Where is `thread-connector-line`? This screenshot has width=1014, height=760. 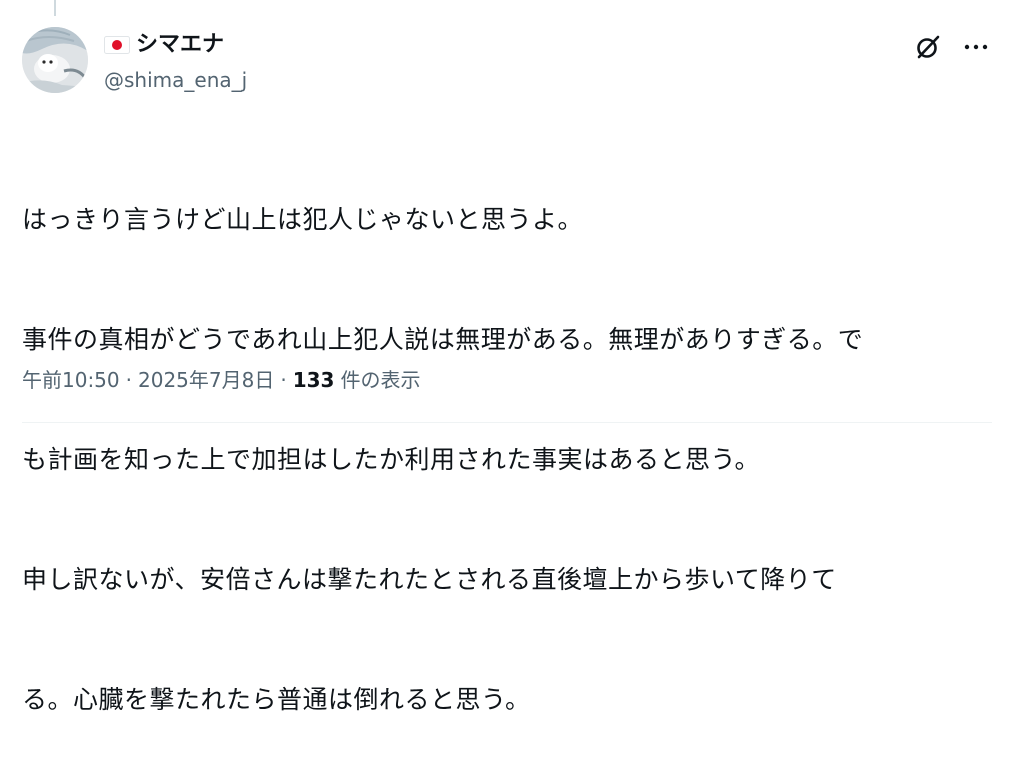
thread-connector-line is located at coordinates (55, 8).